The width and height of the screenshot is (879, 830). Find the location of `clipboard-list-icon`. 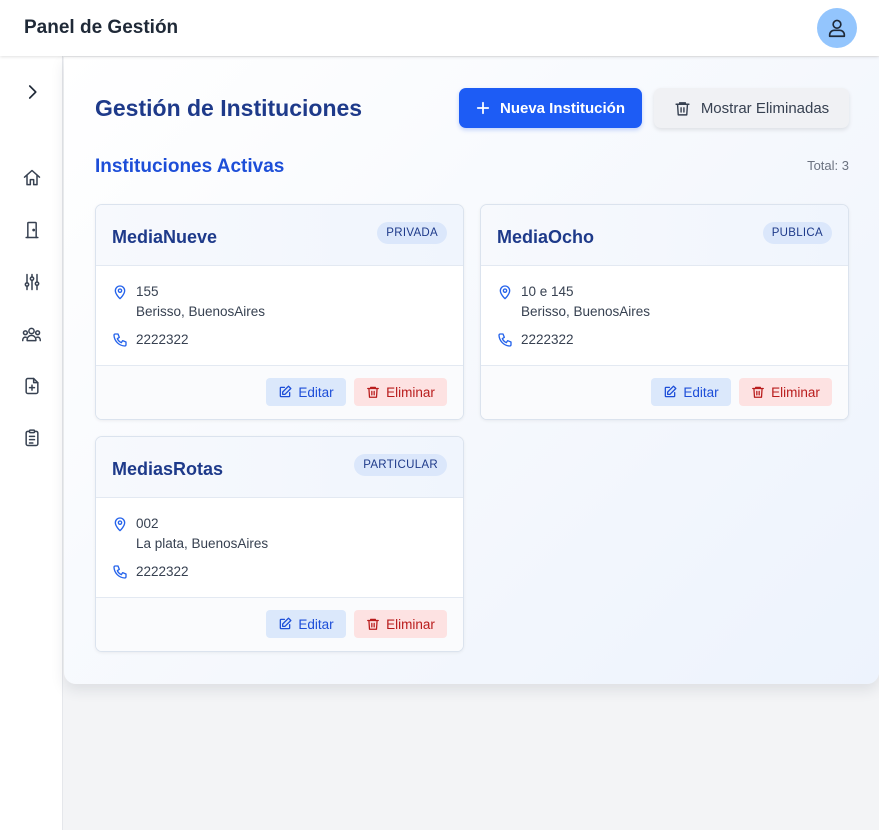

clipboard-list-icon is located at coordinates (31, 438).